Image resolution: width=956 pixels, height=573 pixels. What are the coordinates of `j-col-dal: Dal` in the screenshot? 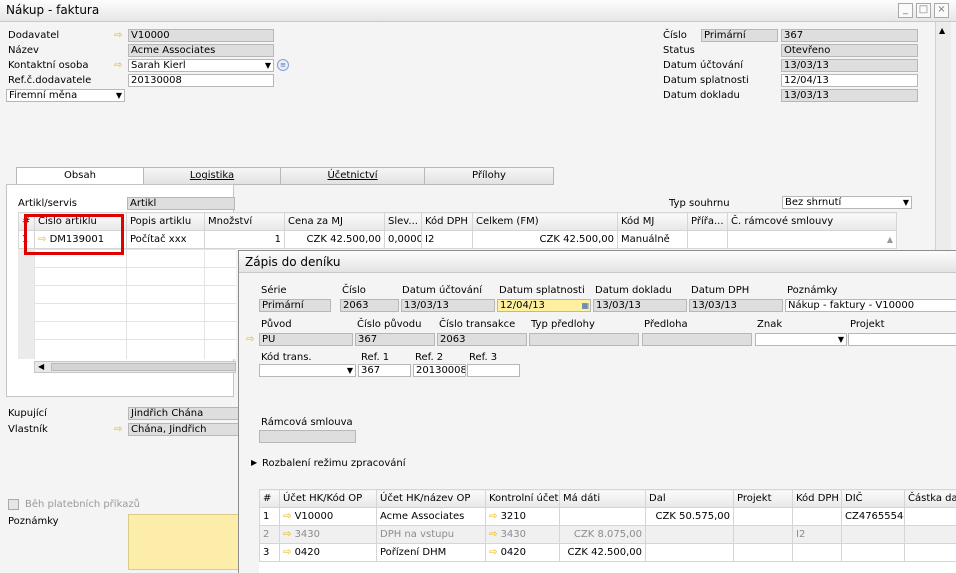 It's located at (689, 498).